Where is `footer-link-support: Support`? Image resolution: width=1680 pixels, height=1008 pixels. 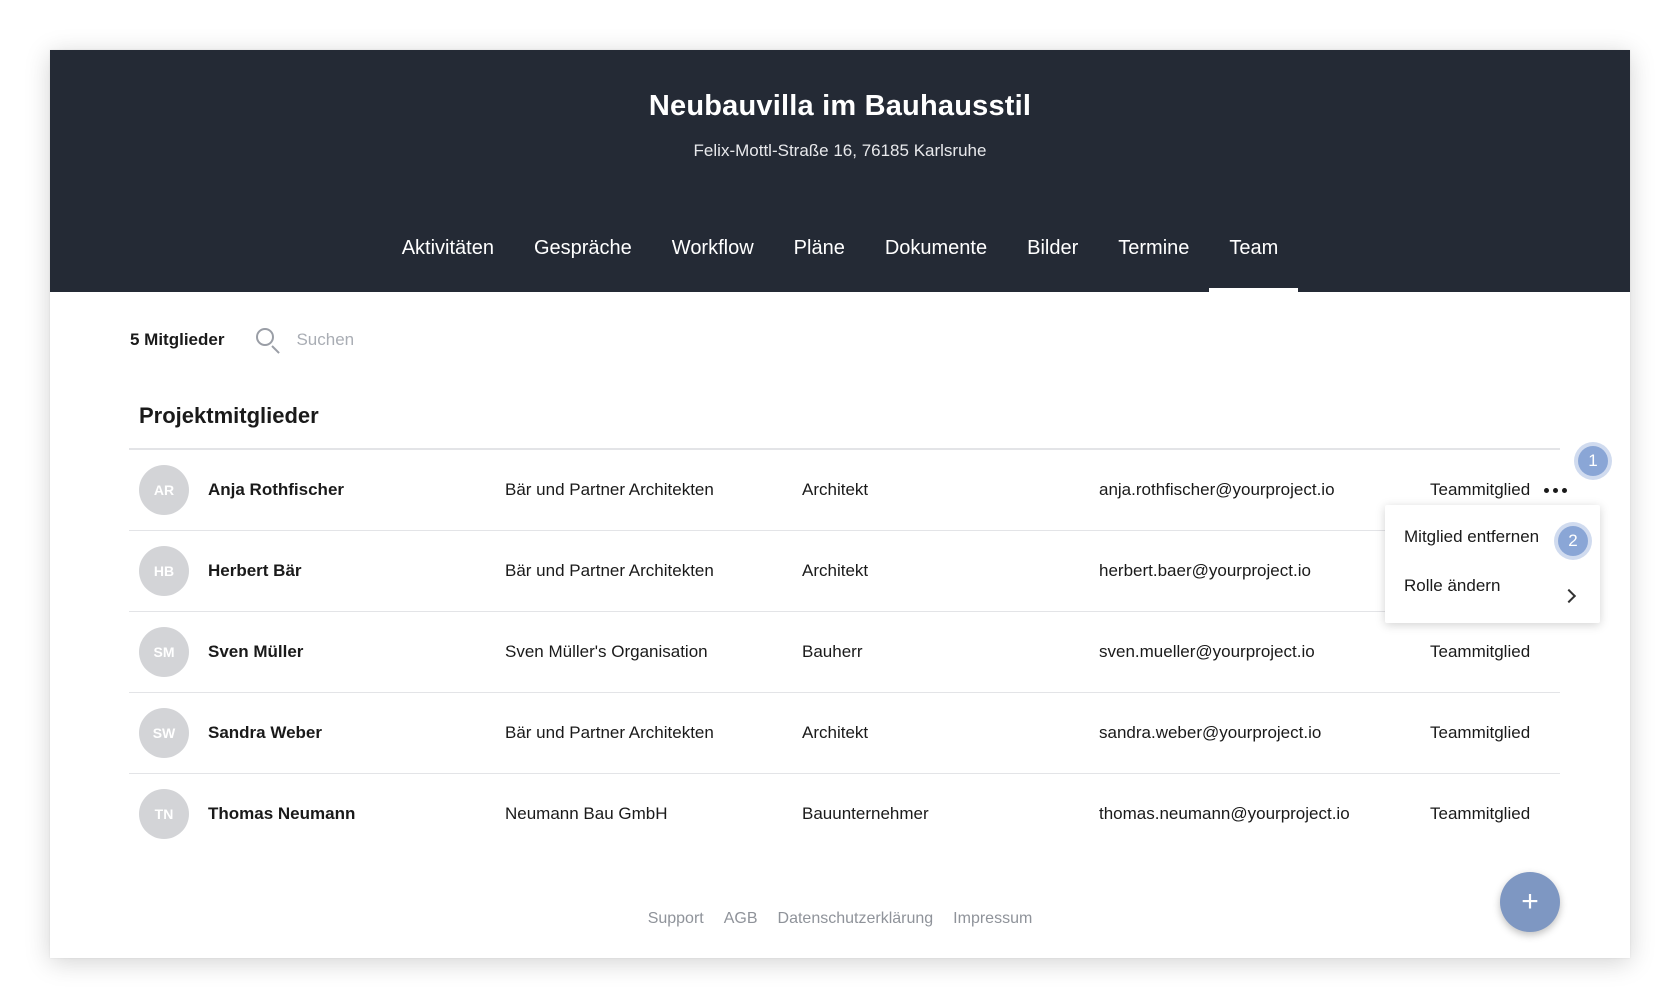
footer-link-support: Support is located at coordinates (676, 919).